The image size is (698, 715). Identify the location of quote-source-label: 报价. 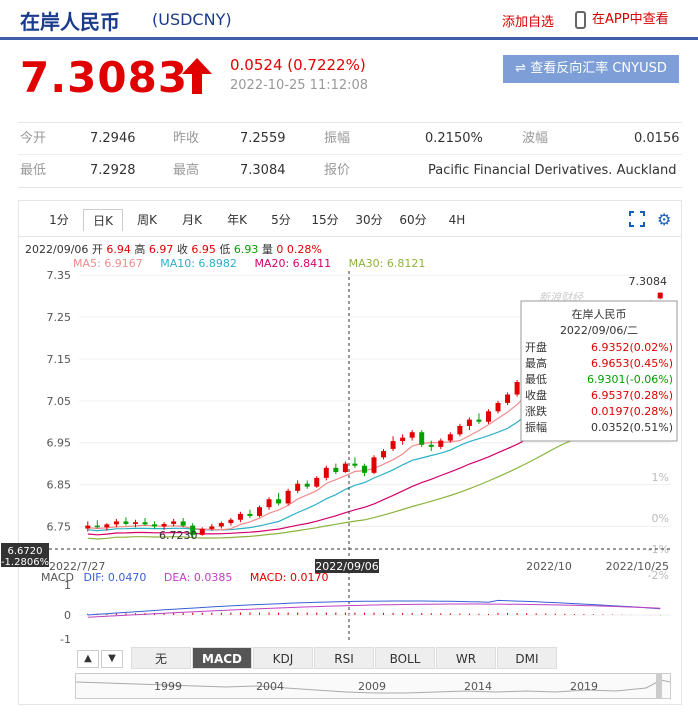
(337, 170).